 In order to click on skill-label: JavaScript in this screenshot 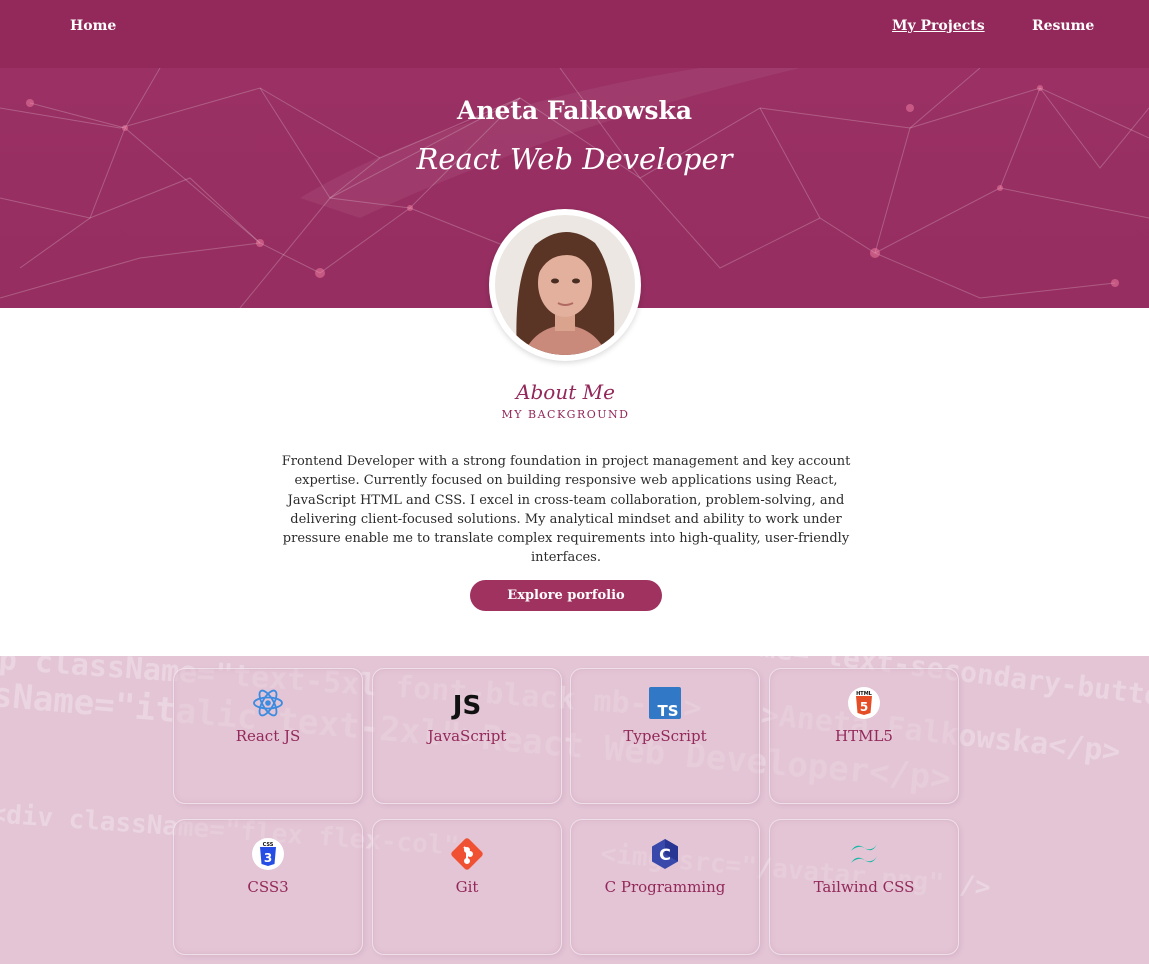, I will do `click(467, 736)`.